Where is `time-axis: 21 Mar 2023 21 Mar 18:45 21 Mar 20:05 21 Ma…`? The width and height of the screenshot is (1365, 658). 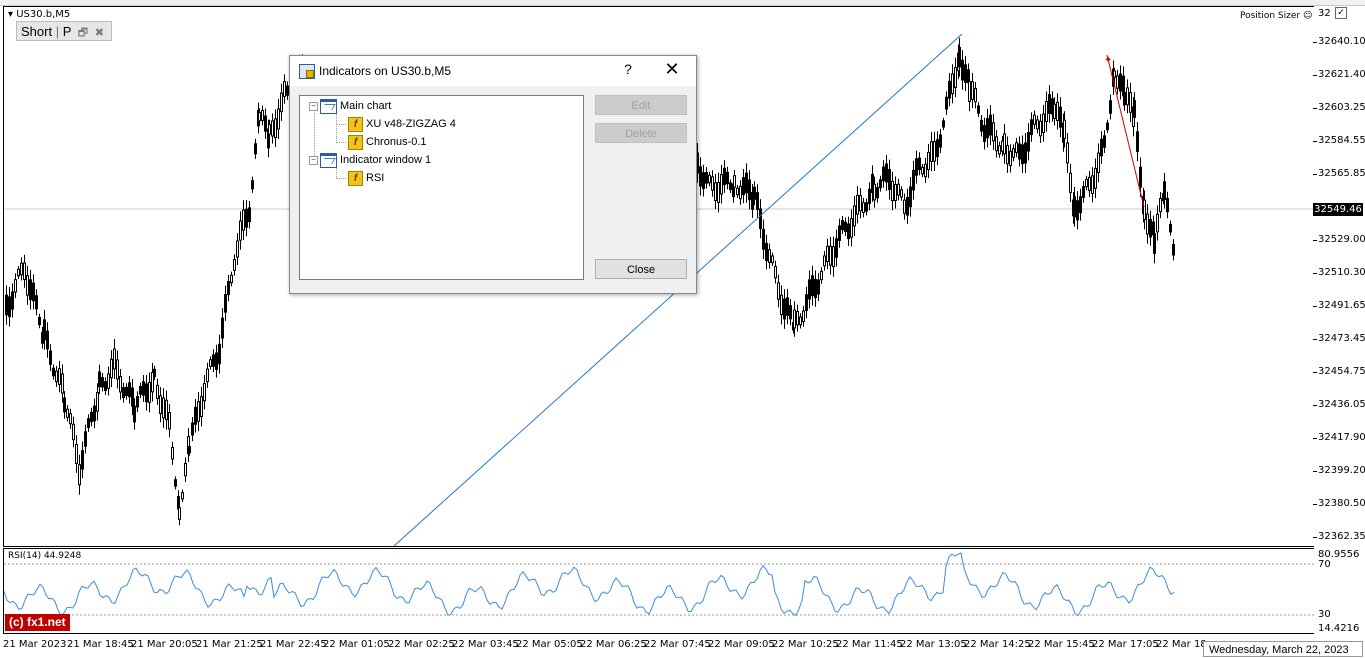 time-axis: 21 Mar 2023 21 Mar 18:45 21 Mar 20:05 21 Ma… is located at coordinates (658, 645).